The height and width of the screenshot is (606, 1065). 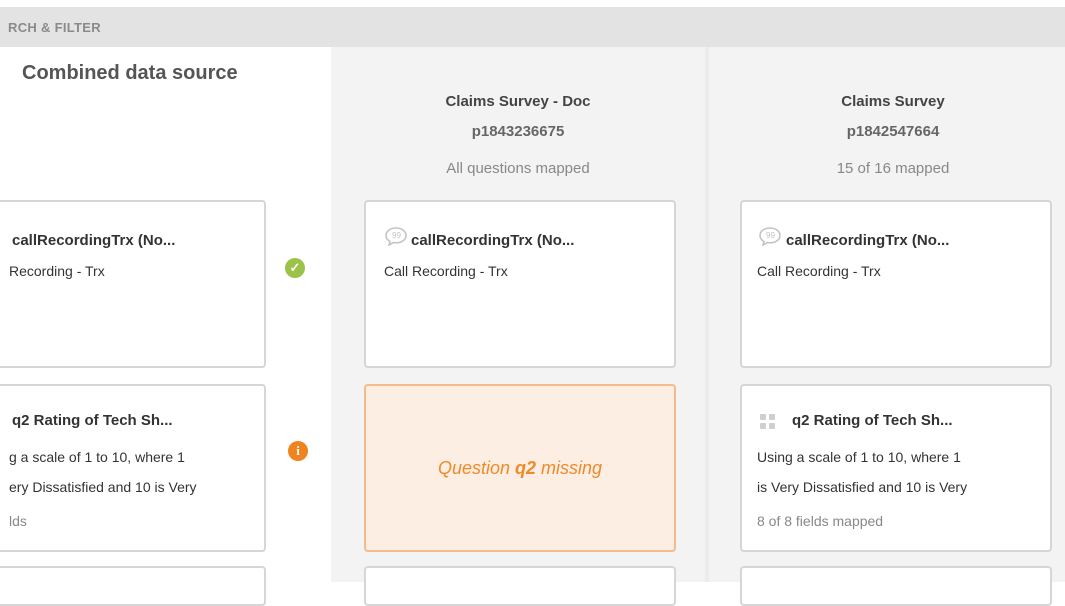 I want to click on question-text-line2: ery Dissatisfied and 10 is Very, so click(x=103, y=487).